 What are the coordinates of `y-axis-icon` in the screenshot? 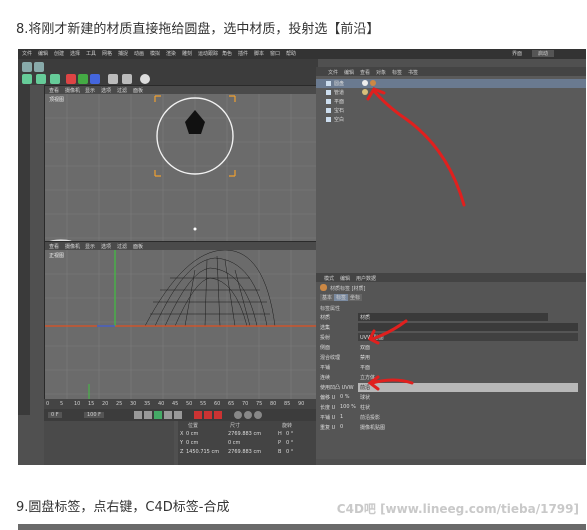 It's located at (83, 79).